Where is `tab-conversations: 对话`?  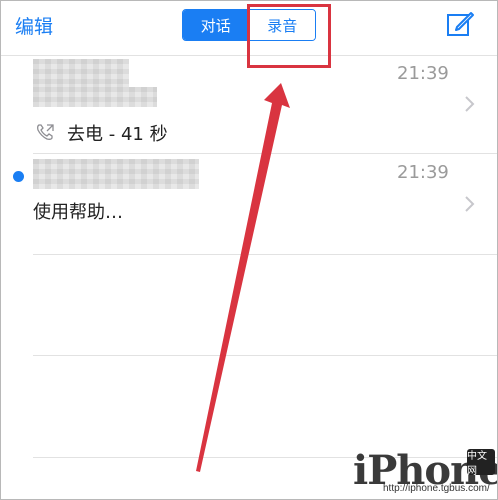
tab-conversations: 对话 is located at coordinates (216, 25).